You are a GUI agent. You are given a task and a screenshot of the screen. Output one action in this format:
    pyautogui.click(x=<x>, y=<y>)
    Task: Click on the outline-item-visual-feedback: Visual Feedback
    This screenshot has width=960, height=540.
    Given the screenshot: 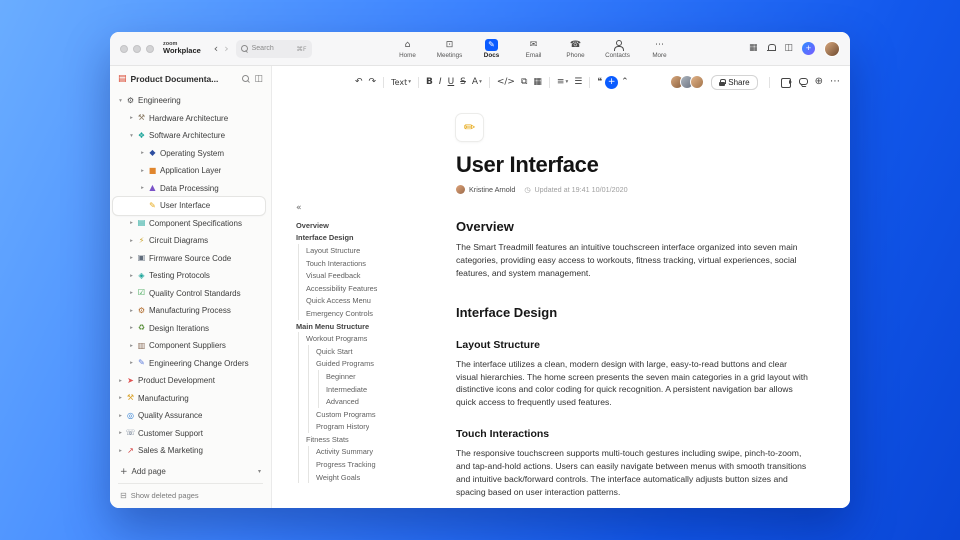 What is the action you would take?
    pyautogui.click(x=363, y=275)
    